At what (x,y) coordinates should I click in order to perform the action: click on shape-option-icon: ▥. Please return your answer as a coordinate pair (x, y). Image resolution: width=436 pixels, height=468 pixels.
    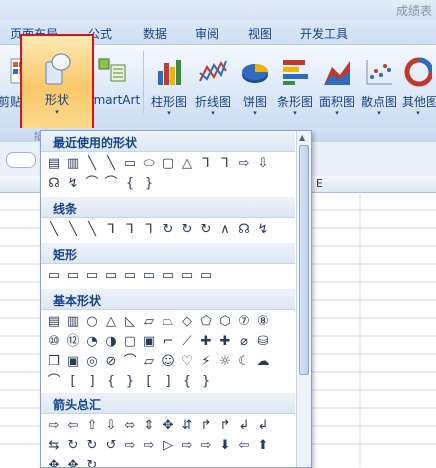
    Looking at the image, I should click on (73, 164).